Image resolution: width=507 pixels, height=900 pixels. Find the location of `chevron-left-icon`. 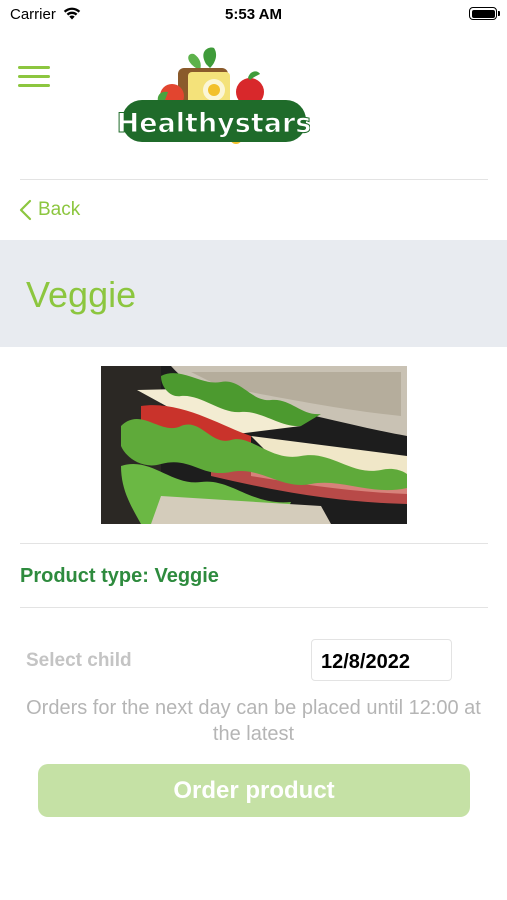

chevron-left-icon is located at coordinates (25, 210).